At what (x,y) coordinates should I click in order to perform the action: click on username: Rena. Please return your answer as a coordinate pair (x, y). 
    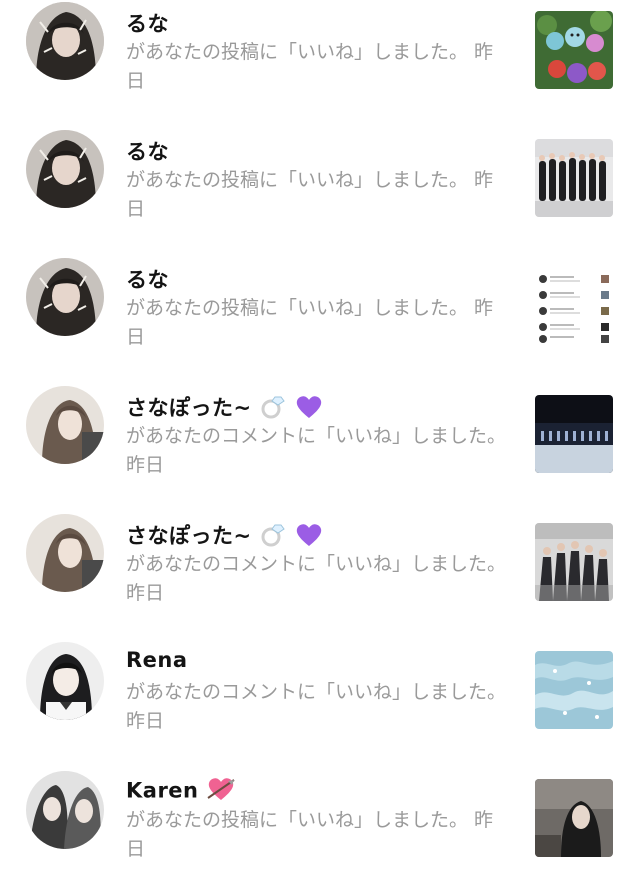
    Looking at the image, I should click on (157, 660).